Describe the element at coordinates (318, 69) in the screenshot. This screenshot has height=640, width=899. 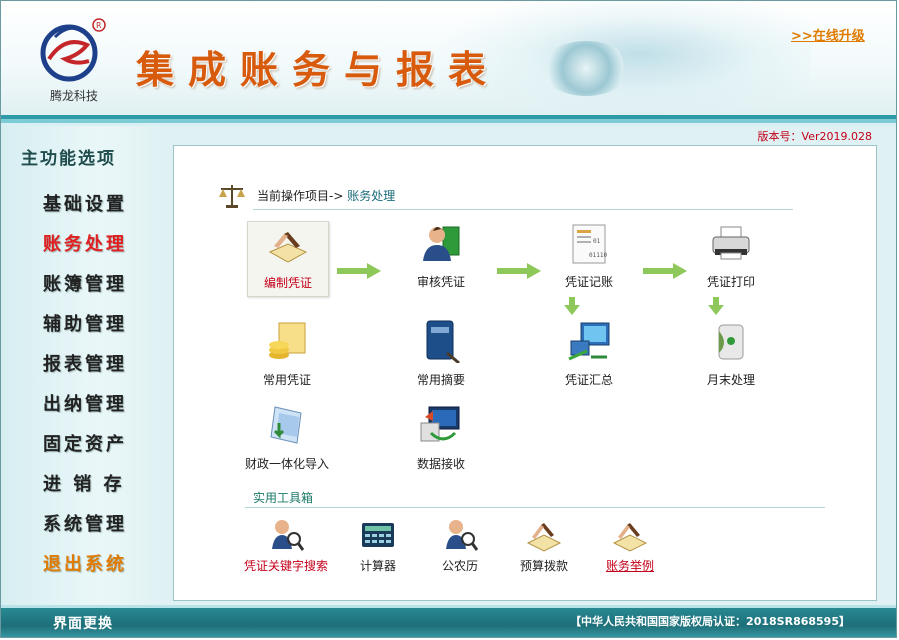
I see `app-title: 集成账务与报表` at that location.